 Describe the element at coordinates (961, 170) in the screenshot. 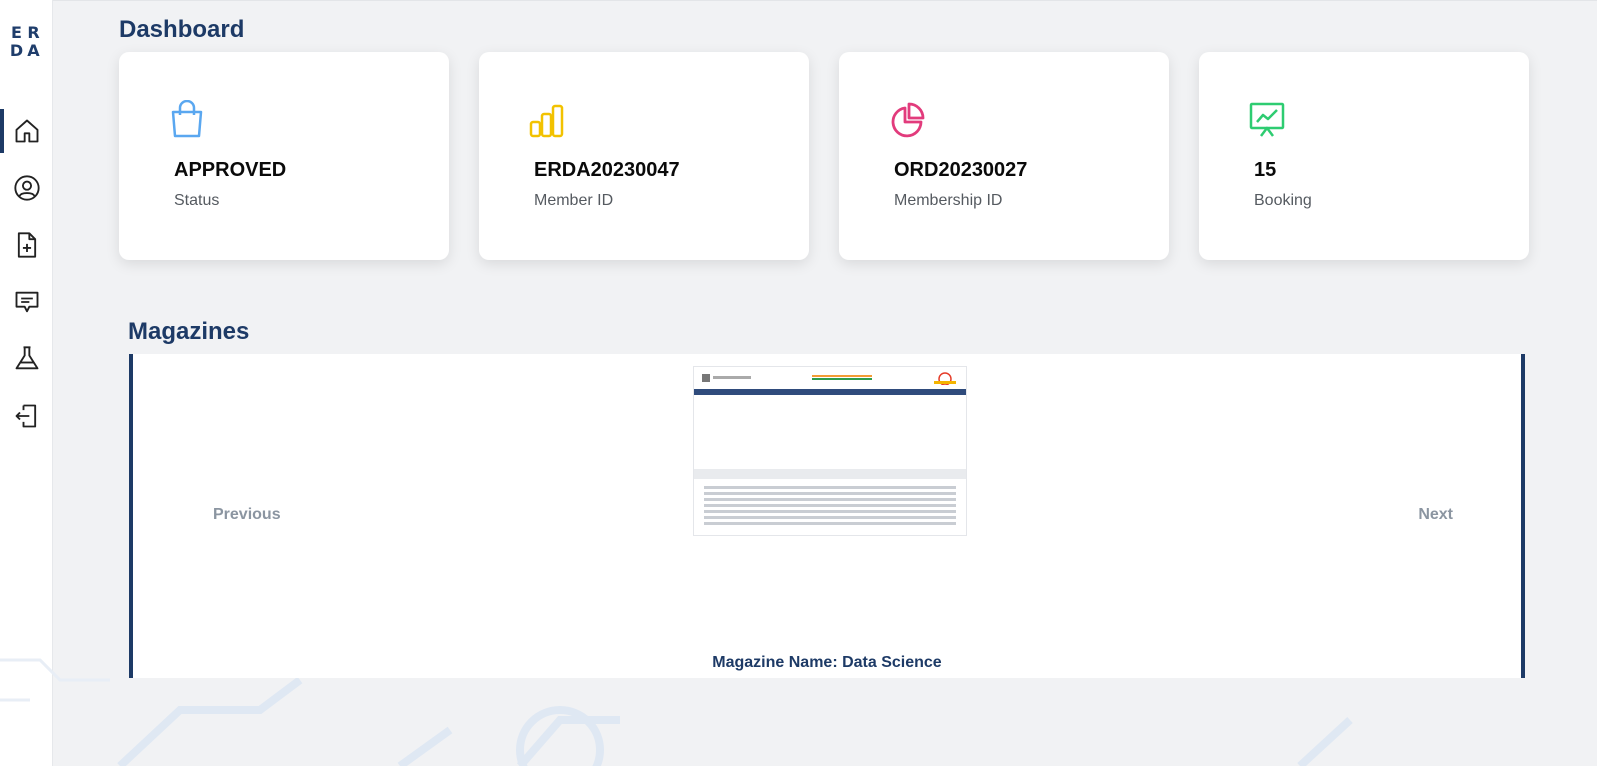

I see `membership-id-value: ORD20230027` at that location.